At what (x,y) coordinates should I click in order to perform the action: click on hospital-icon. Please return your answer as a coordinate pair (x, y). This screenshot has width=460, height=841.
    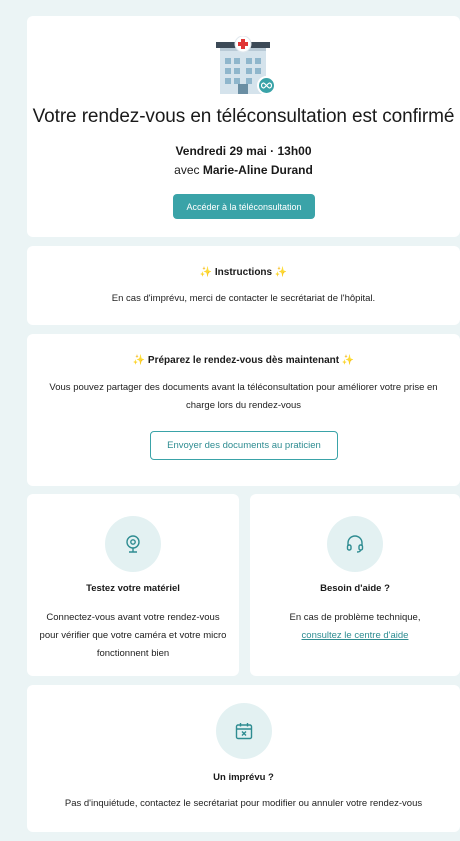
    Looking at the image, I should click on (246, 66).